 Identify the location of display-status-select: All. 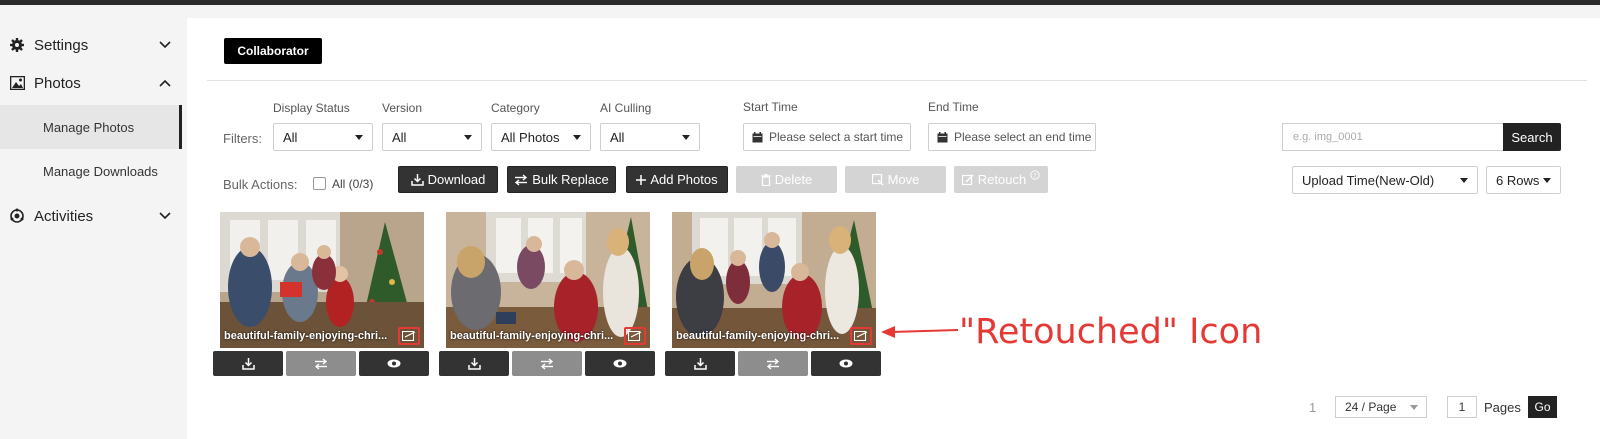
(323, 137).